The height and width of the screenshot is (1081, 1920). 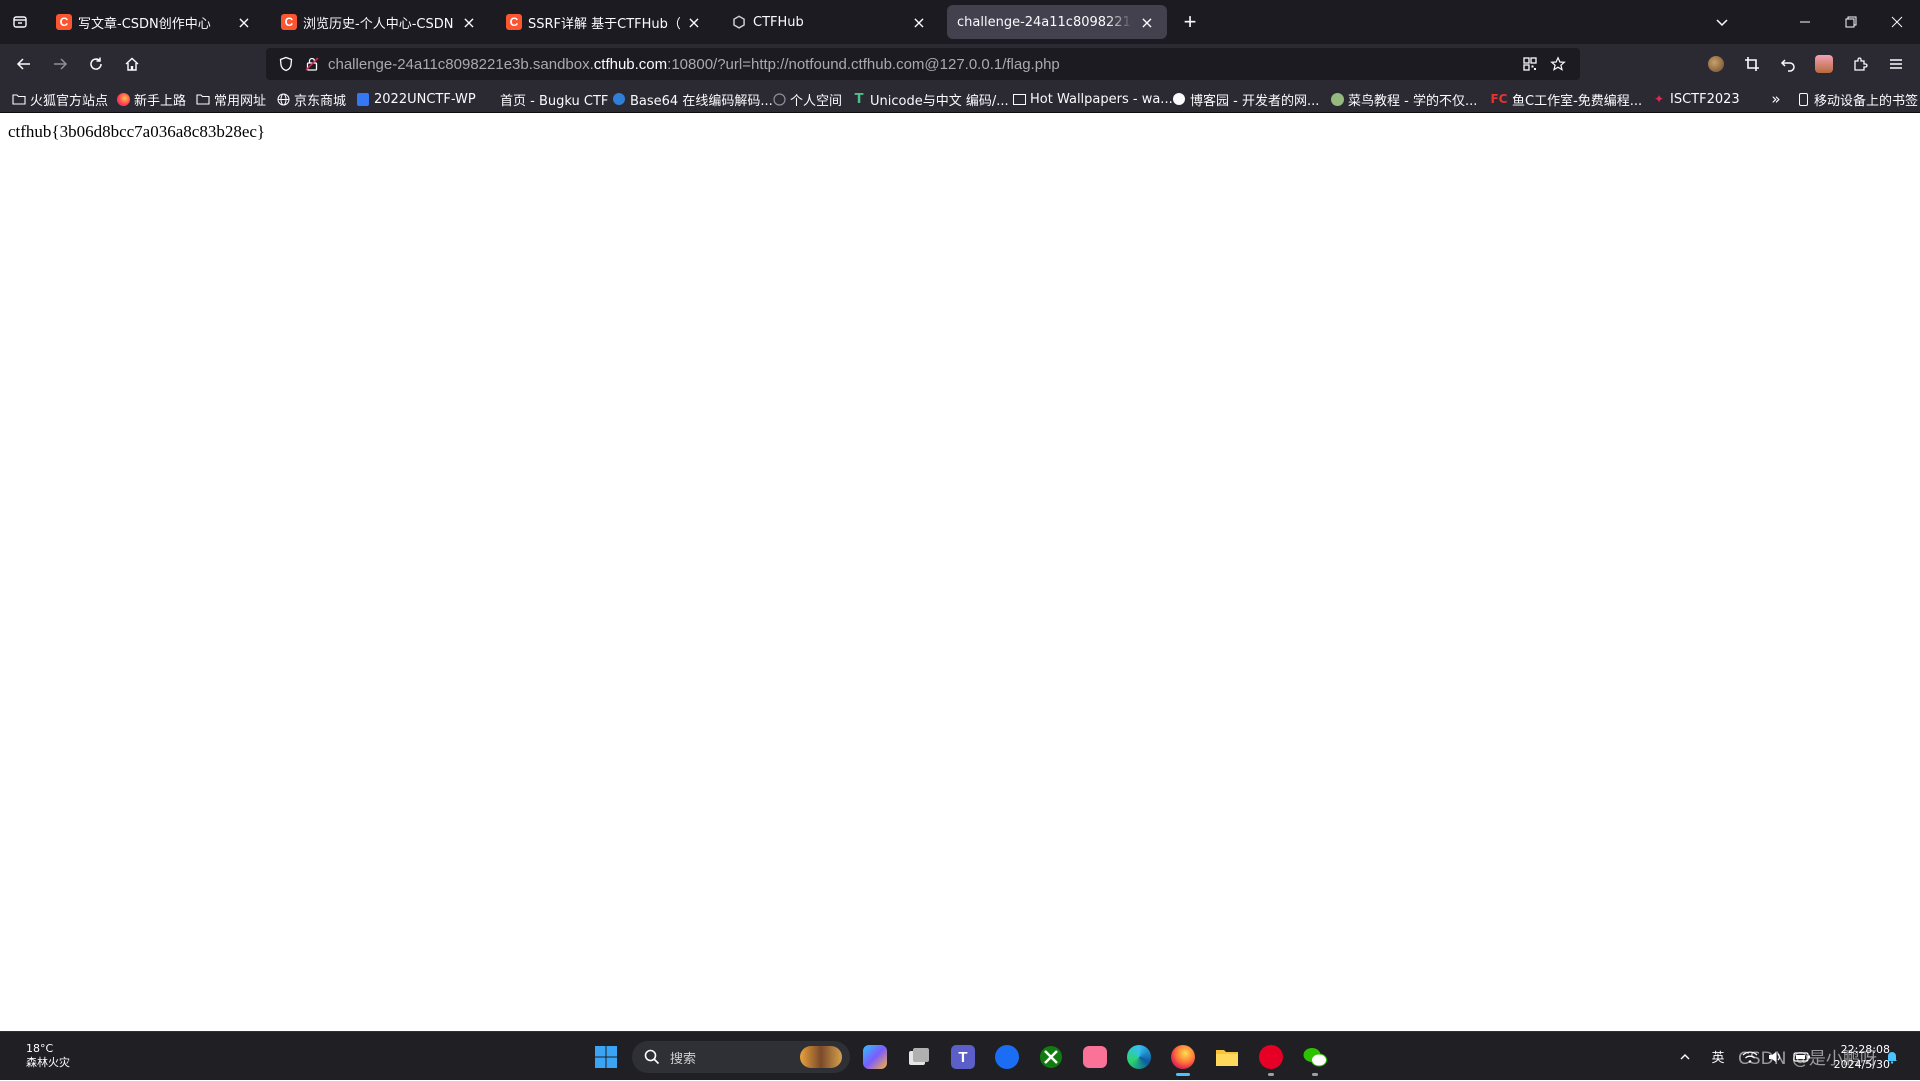 I want to click on forward-button, so click(x=60, y=64).